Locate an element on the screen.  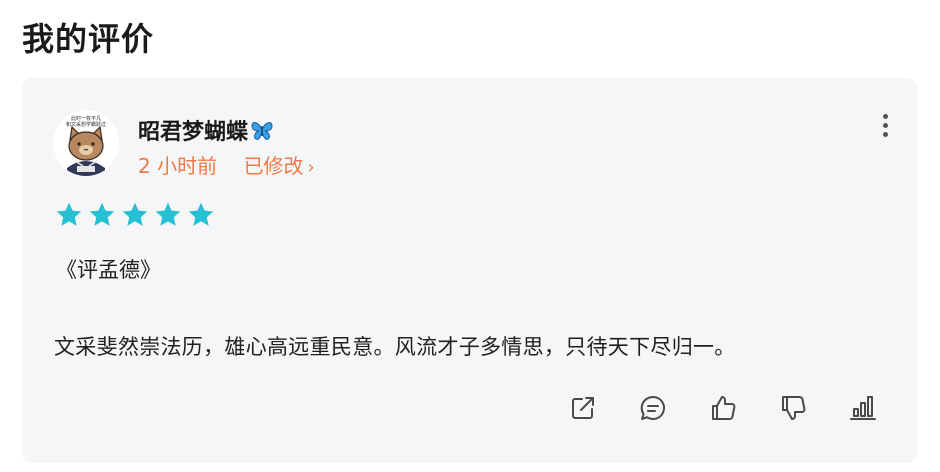
stats-button is located at coordinates (863, 408).